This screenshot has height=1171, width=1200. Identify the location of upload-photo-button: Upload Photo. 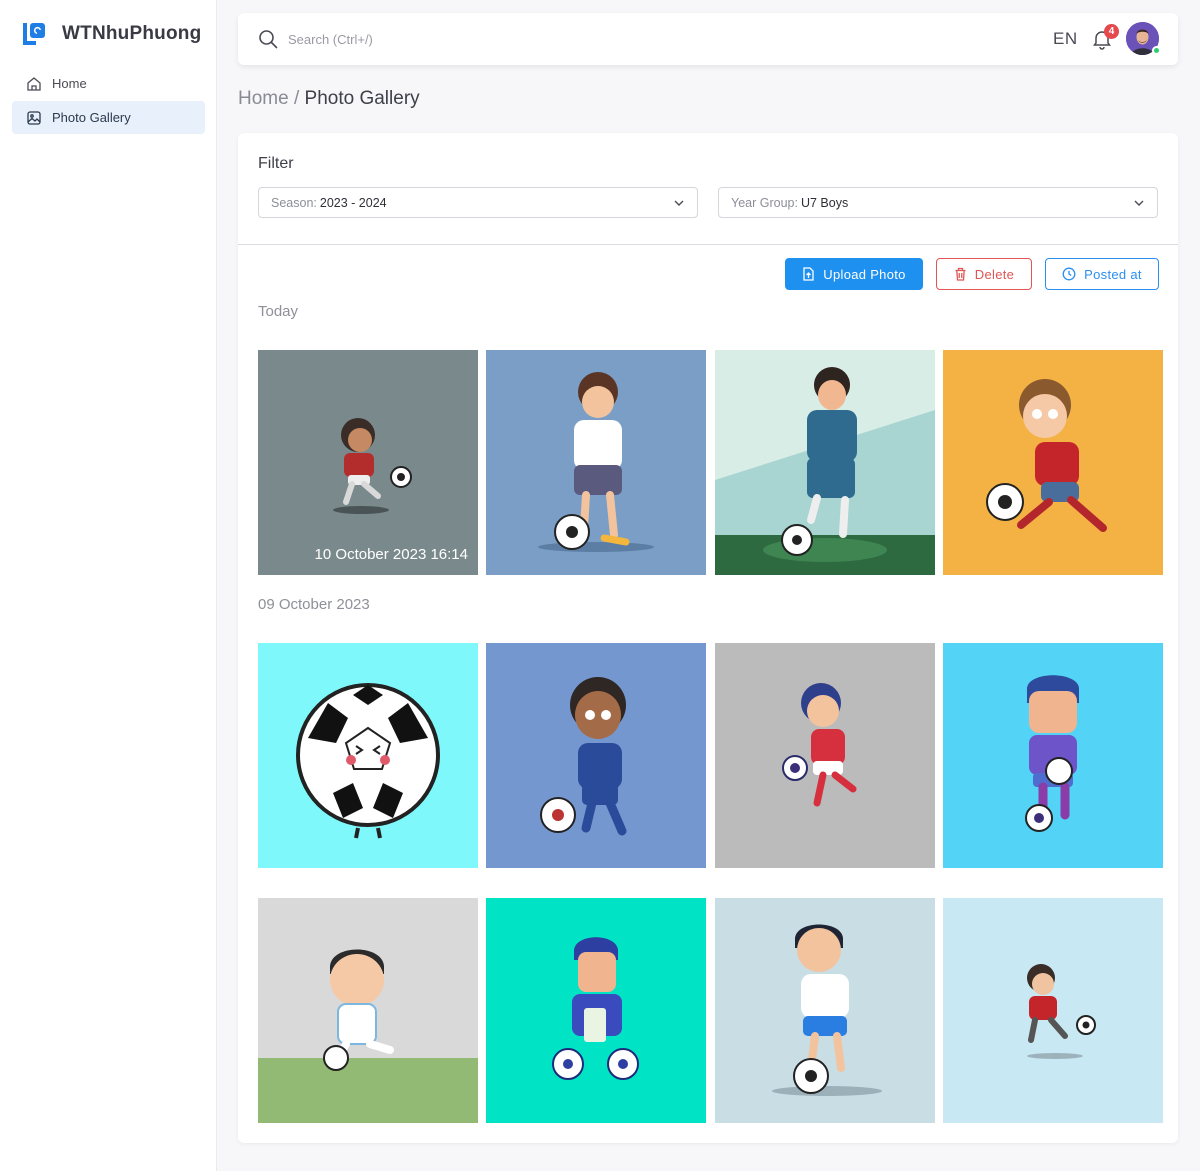
(854, 274).